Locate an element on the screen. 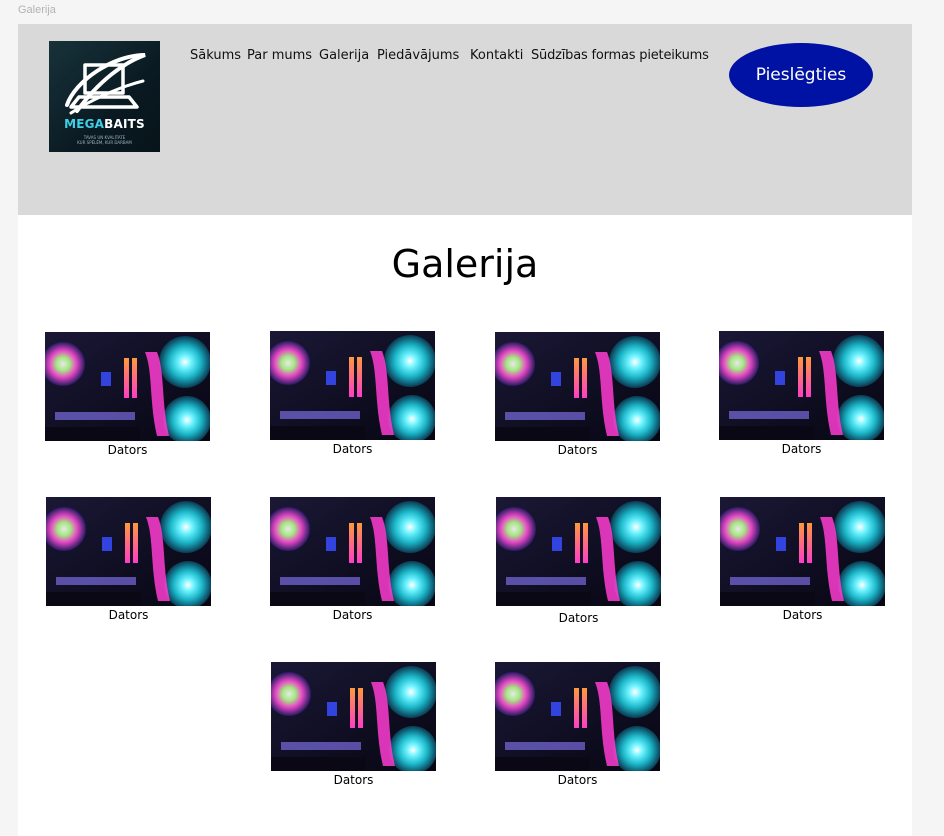 This screenshot has height=836, width=944. logo-brand-part2: BAITS is located at coordinates (124, 124).